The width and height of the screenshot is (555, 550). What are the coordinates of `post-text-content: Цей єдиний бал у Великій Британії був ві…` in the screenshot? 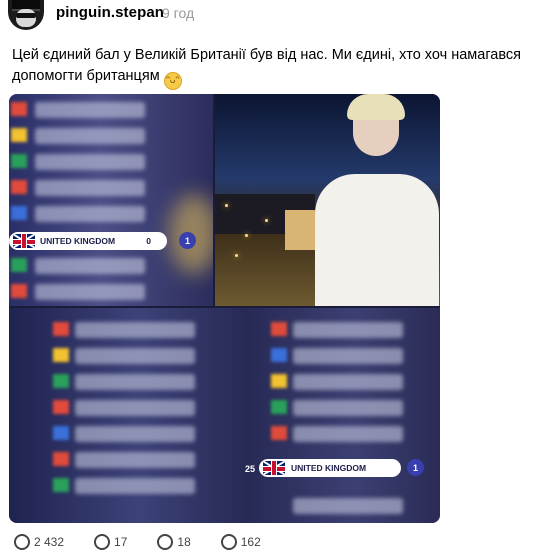 It's located at (267, 65).